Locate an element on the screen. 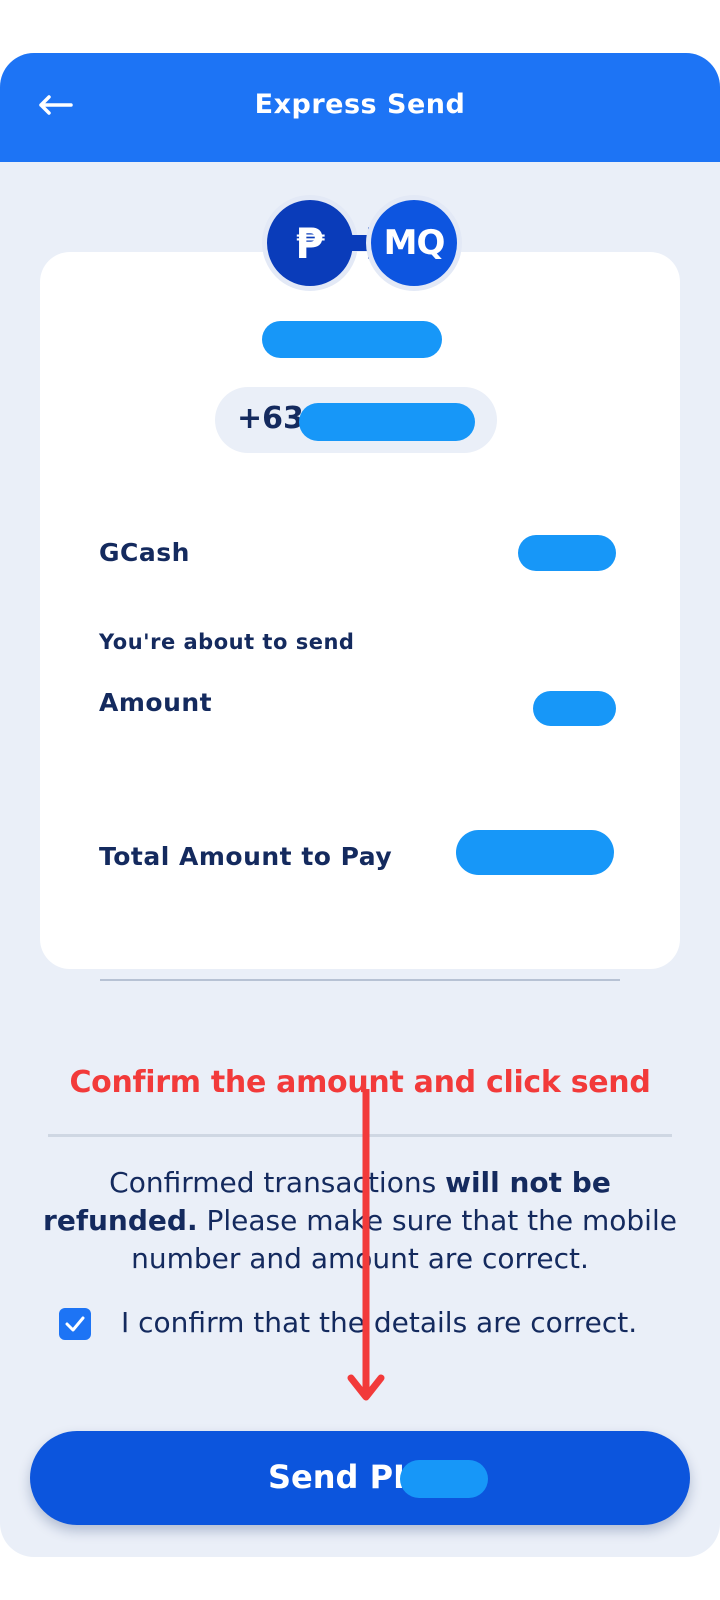 Image resolution: width=720 pixels, height=1600 pixels. section-divider is located at coordinates (360, 1135).